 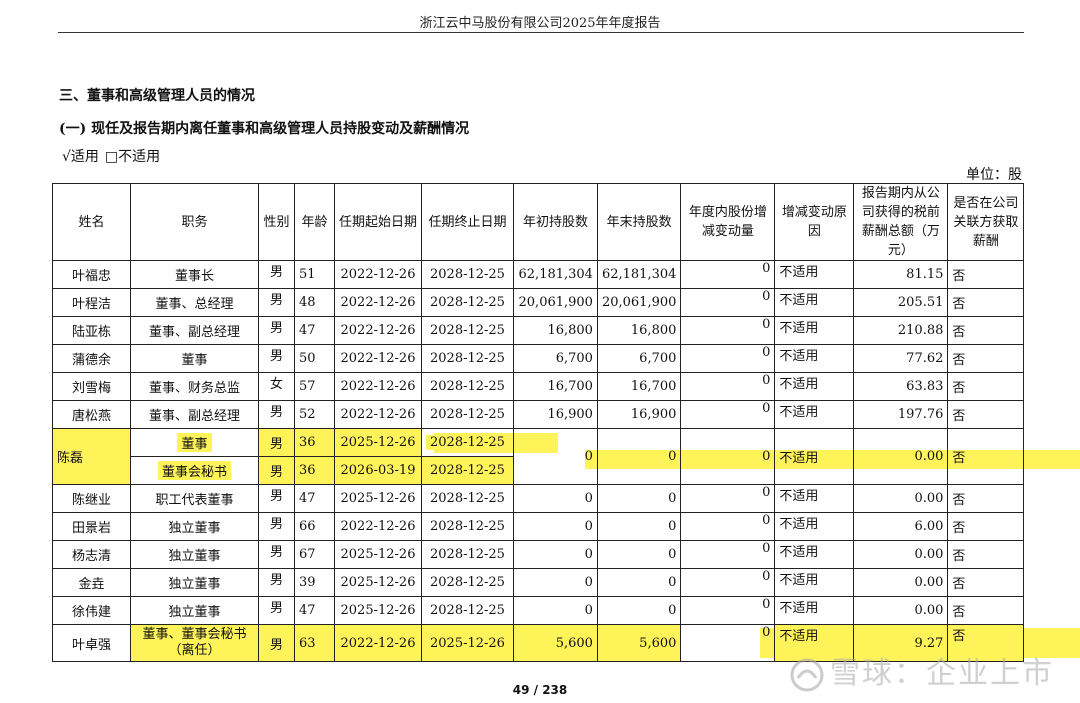 What do you see at coordinates (555, 302) in the screenshot?
I see `cell-begin-shares: 20,061,900` at bounding box center [555, 302].